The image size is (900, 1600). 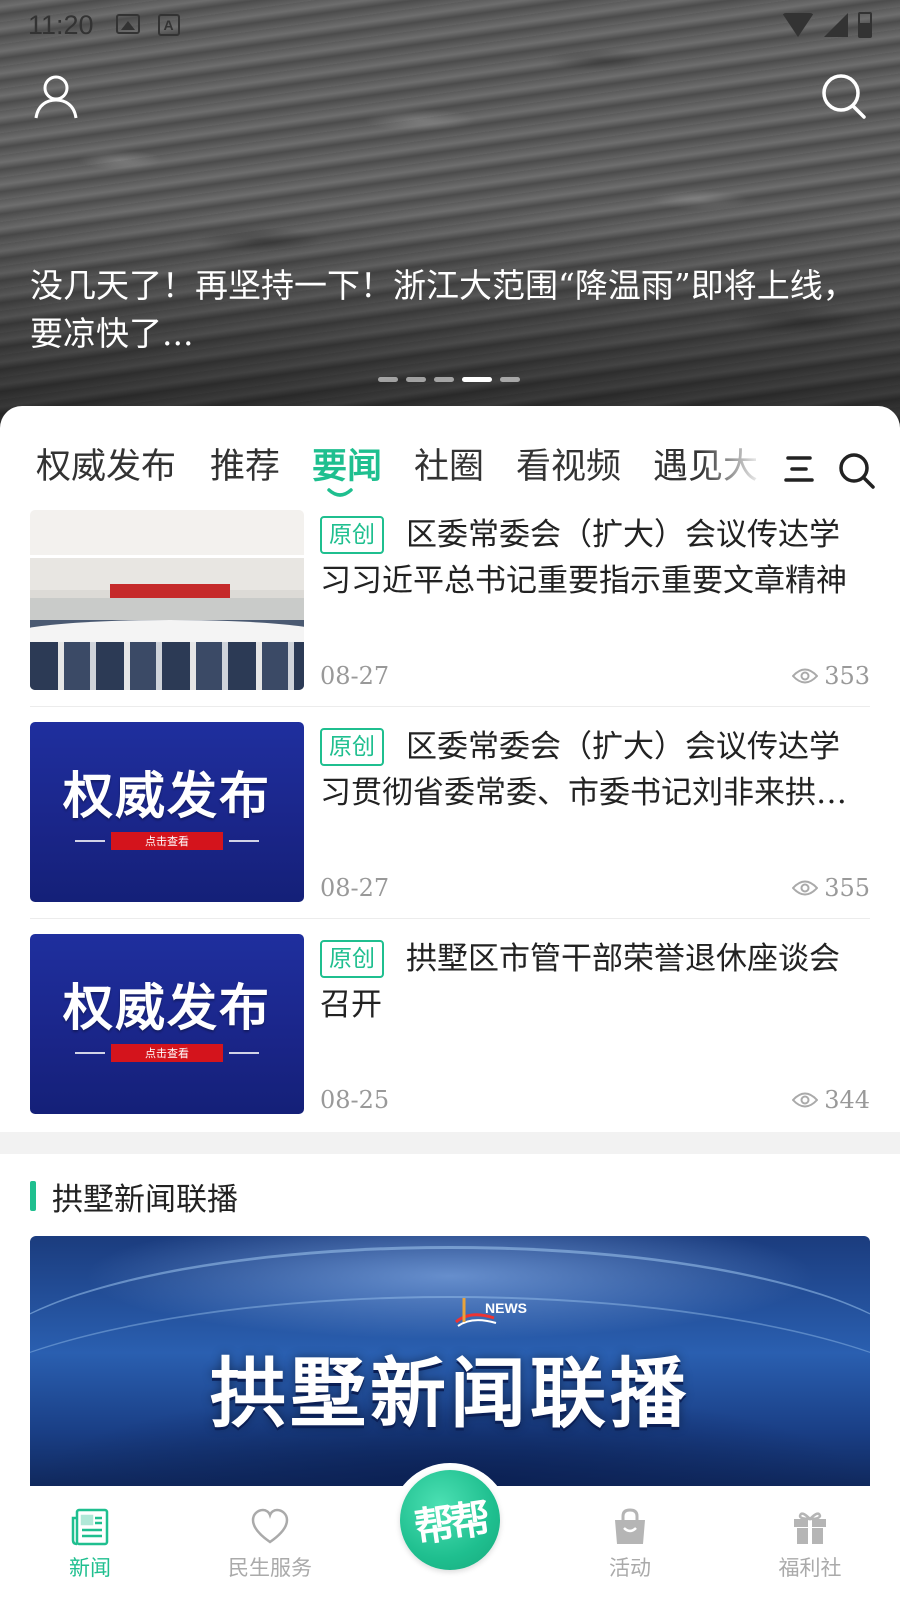 I want to click on nav-label: 新闻, so click(x=90, y=1568).